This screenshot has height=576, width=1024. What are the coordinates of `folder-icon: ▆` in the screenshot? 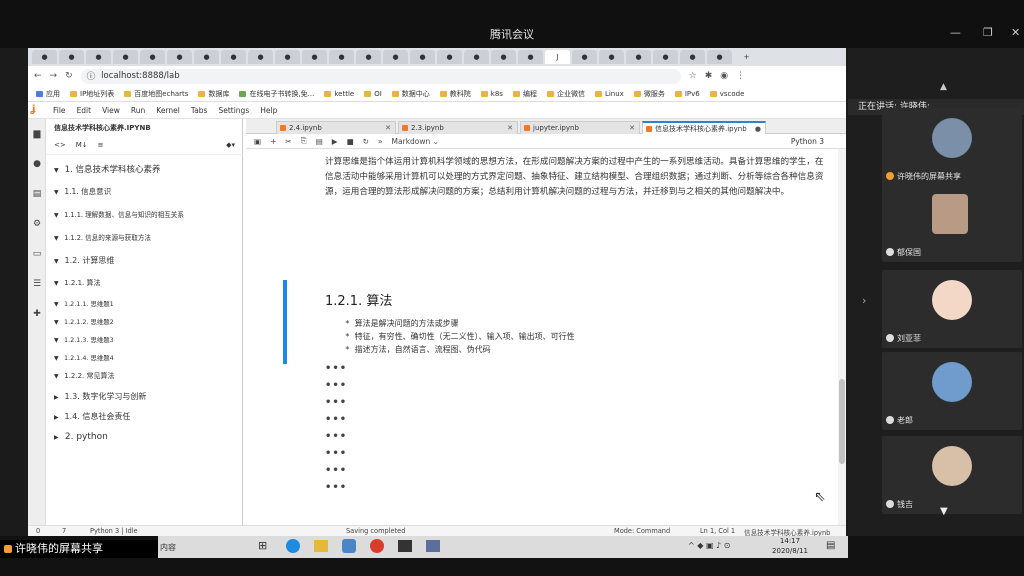 It's located at (37, 134).